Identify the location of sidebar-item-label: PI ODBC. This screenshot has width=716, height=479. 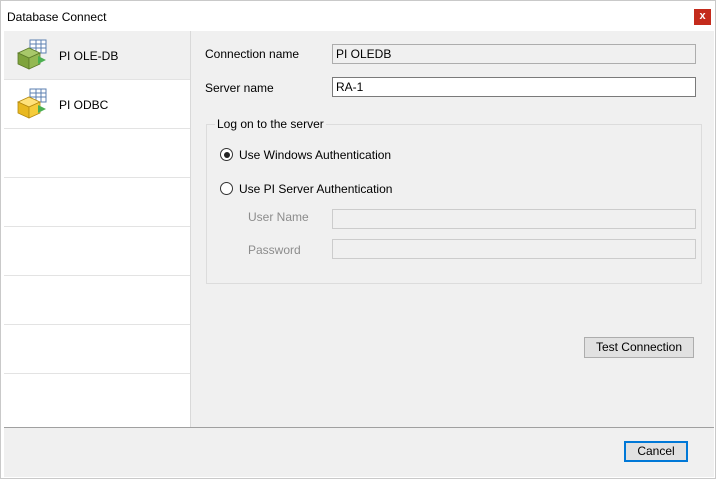
(84, 105).